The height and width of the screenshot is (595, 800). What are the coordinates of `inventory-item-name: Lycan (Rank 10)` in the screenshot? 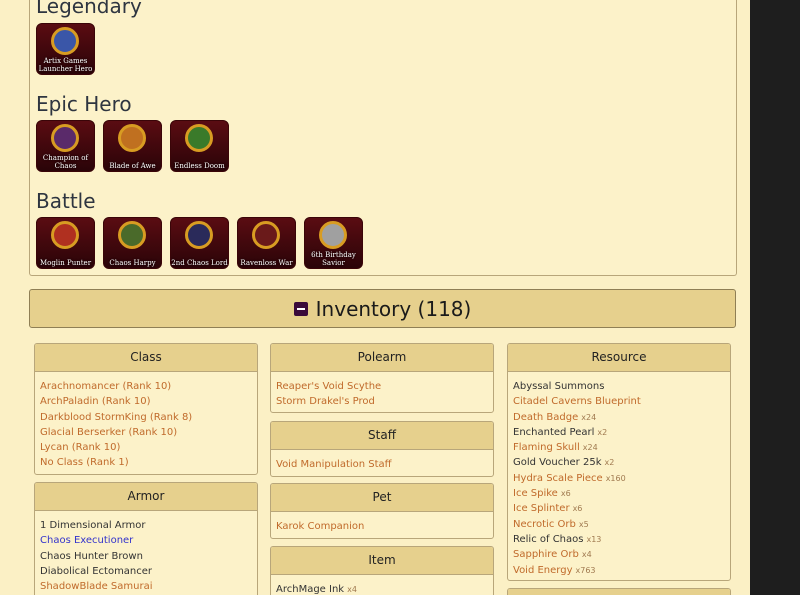 It's located at (80, 448).